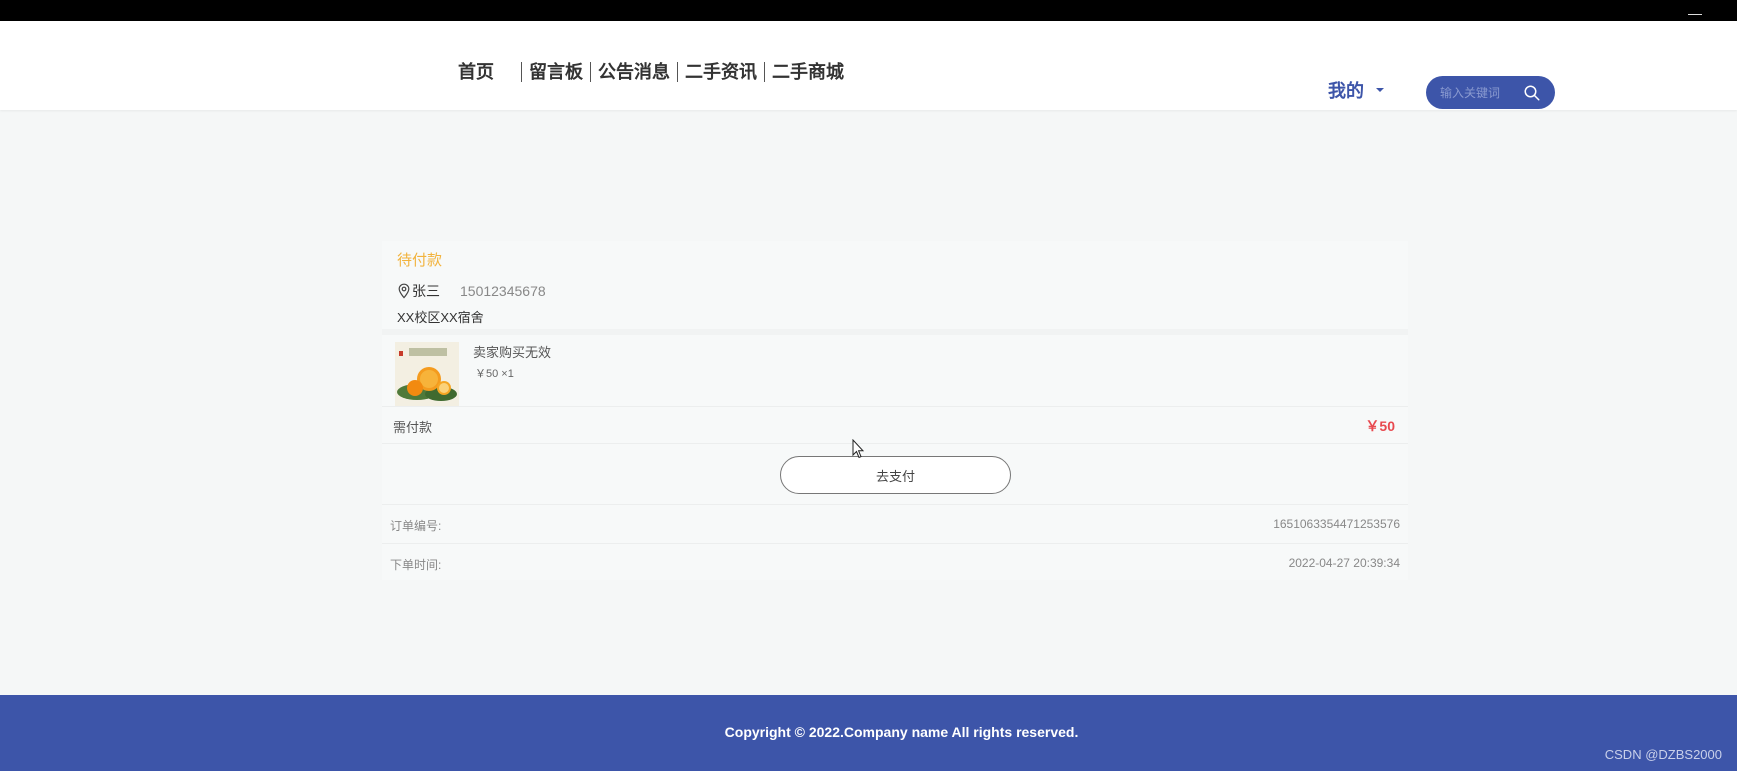  I want to click on watermark-text: CSDN @DZBS2000, so click(1663, 754).